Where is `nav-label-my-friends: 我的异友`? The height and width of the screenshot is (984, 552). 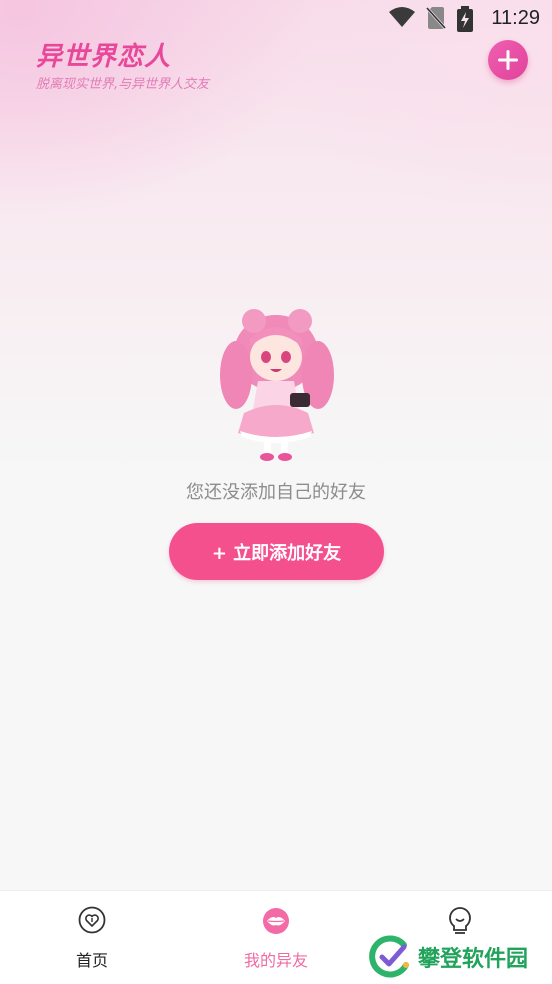
nav-label-my-friends: 我的异友 is located at coordinates (275, 960).